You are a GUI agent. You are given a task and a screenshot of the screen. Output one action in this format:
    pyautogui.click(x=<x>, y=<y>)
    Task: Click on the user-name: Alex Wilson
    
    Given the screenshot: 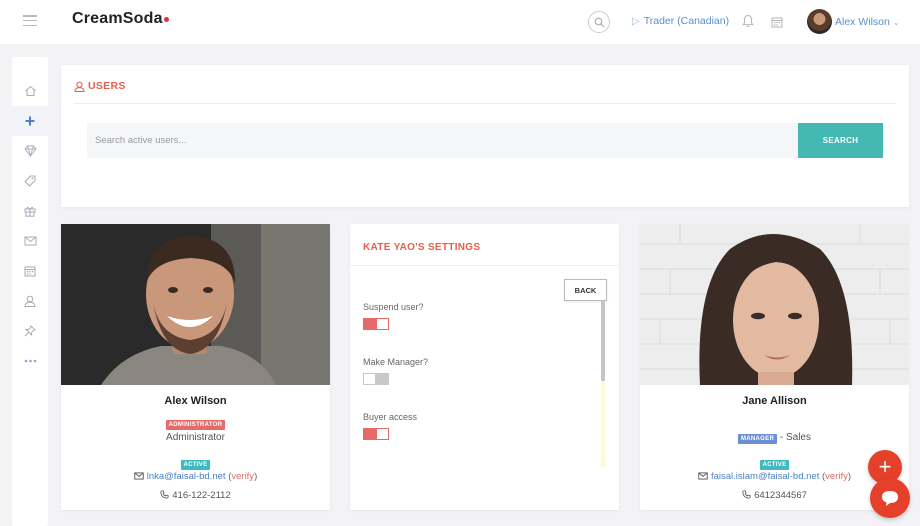 What is the action you would take?
    pyautogui.click(x=195, y=401)
    